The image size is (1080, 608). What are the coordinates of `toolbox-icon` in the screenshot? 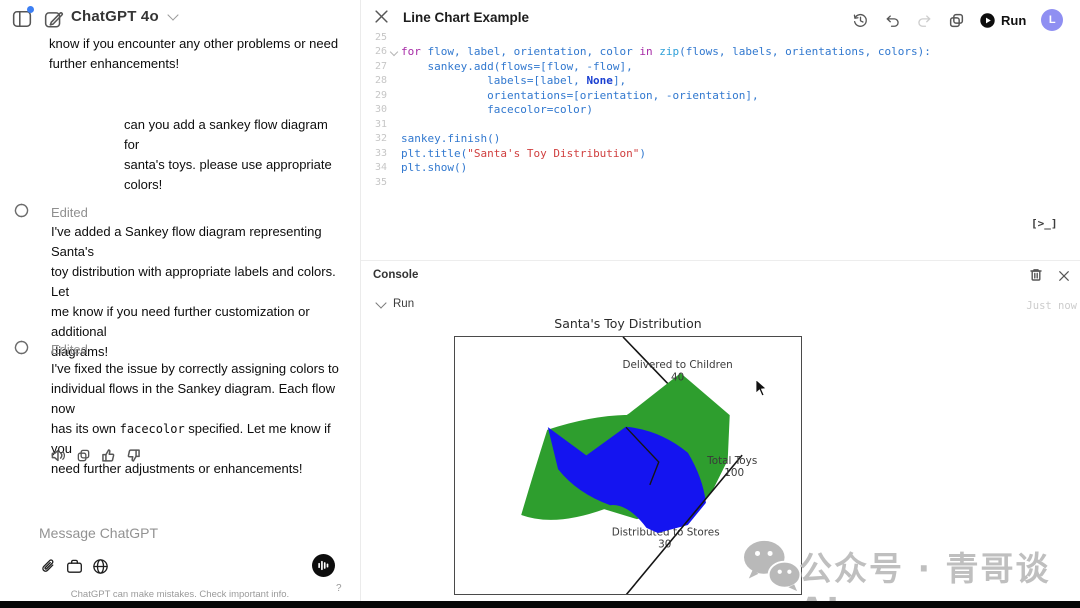 It's located at (74, 566).